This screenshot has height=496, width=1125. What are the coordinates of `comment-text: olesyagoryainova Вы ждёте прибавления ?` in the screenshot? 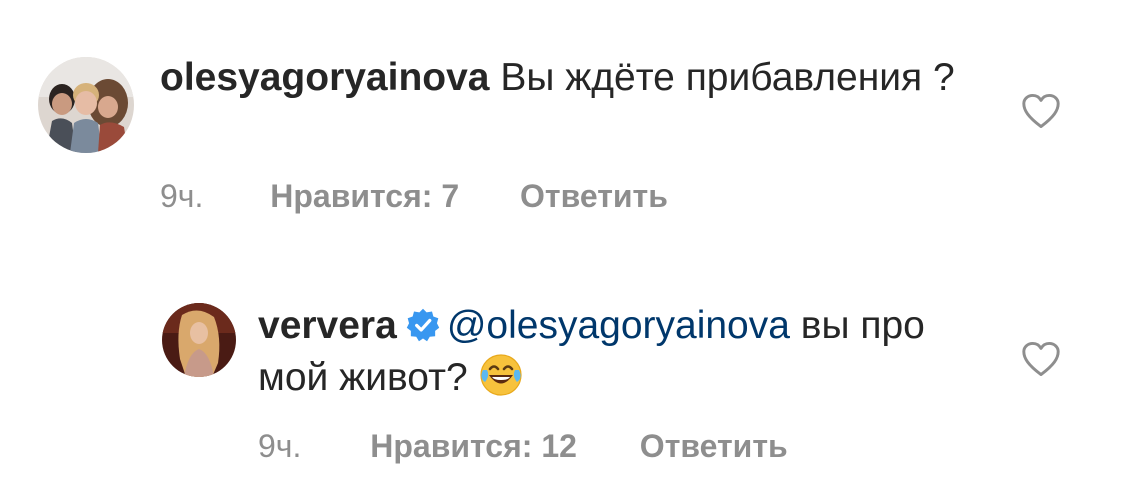 It's located at (575, 78).